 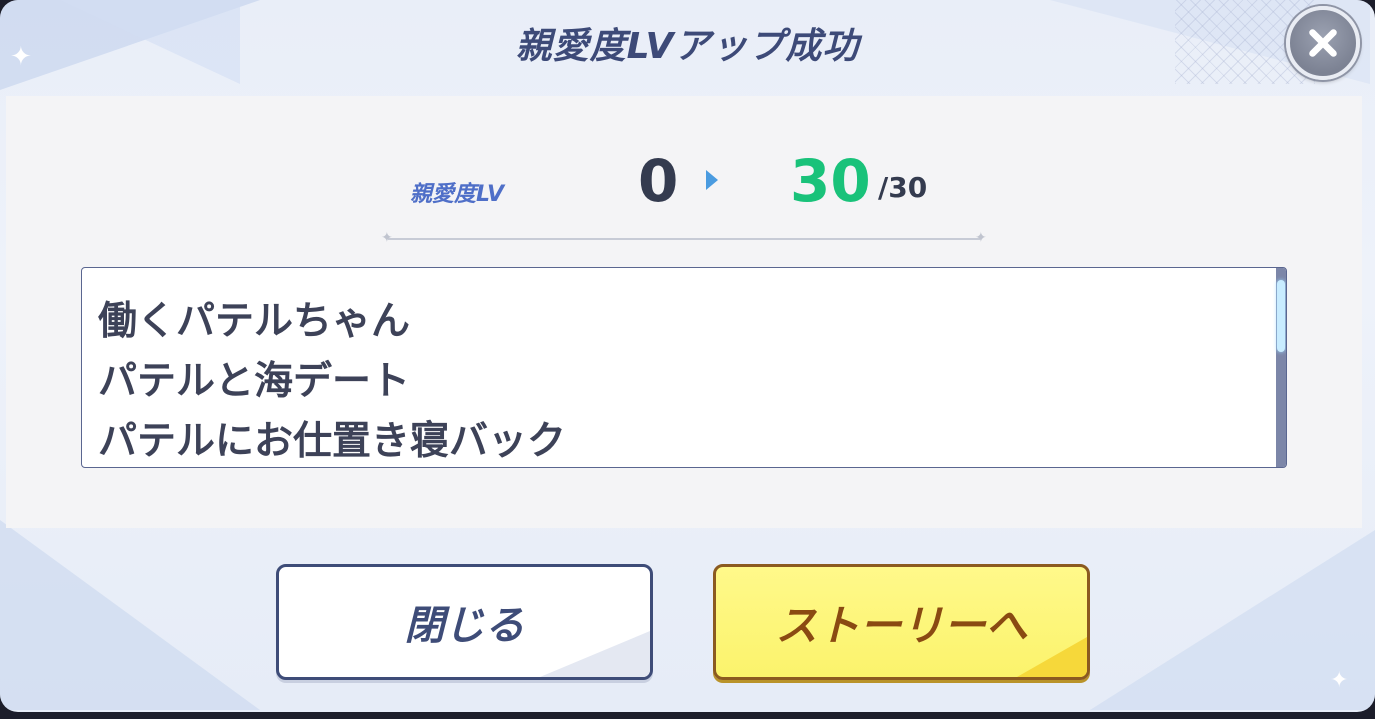 What do you see at coordinates (595, 654) in the screenshot?
I see `button-glint` at bounding box center [595, 654].